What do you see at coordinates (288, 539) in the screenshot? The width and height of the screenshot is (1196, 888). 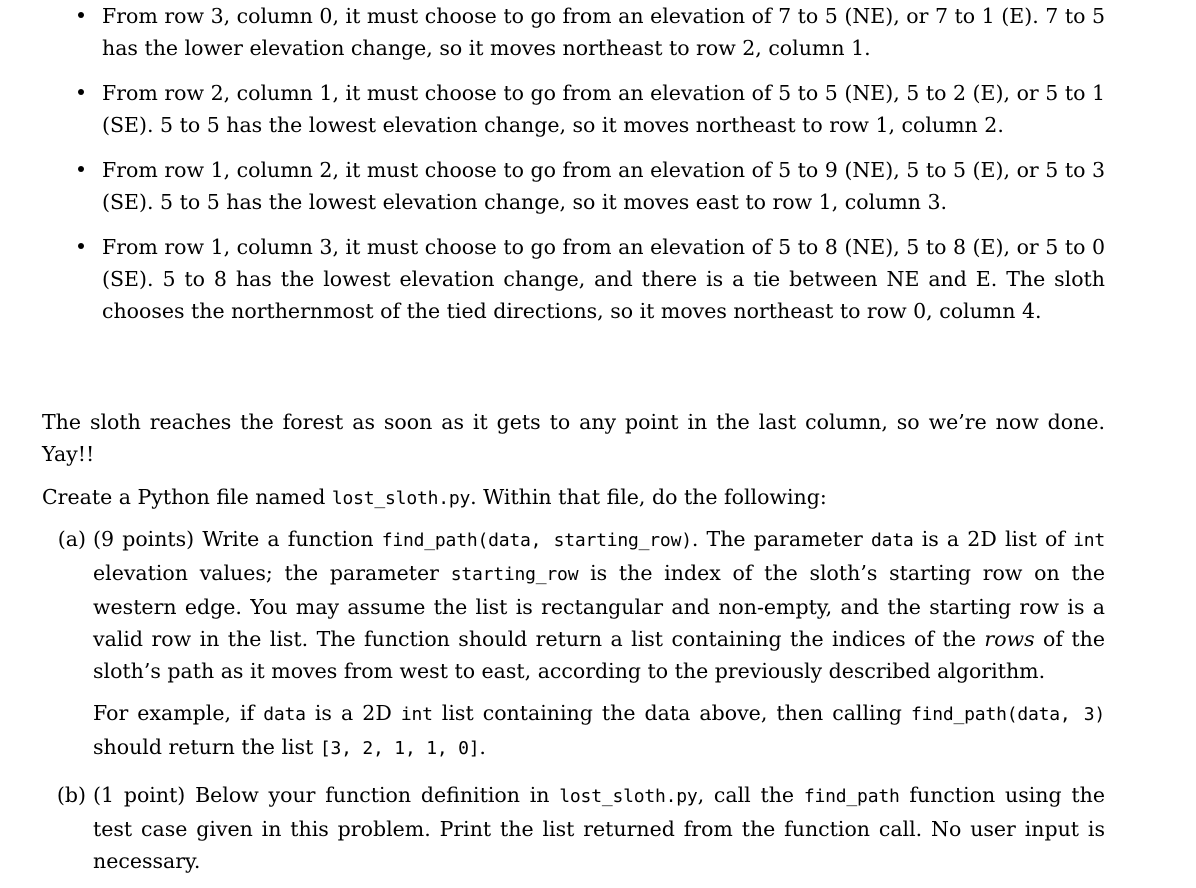 I see `subproblem-a-t1: Write a function` at bounding box center [288, 539].